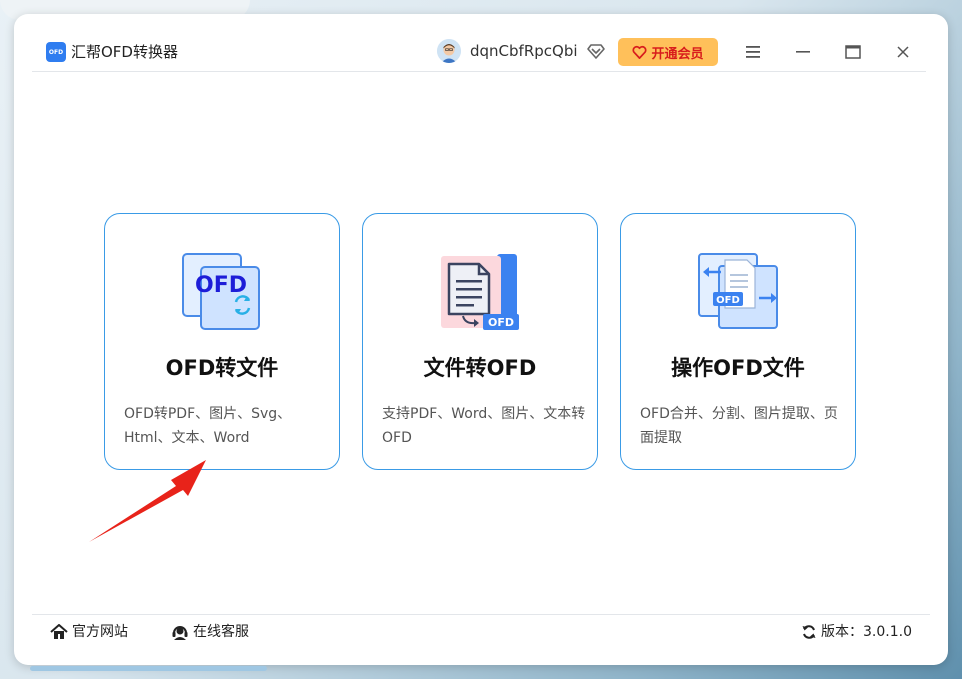 The image size is (962, 679). I want to click on avatar, so click(449, 51).